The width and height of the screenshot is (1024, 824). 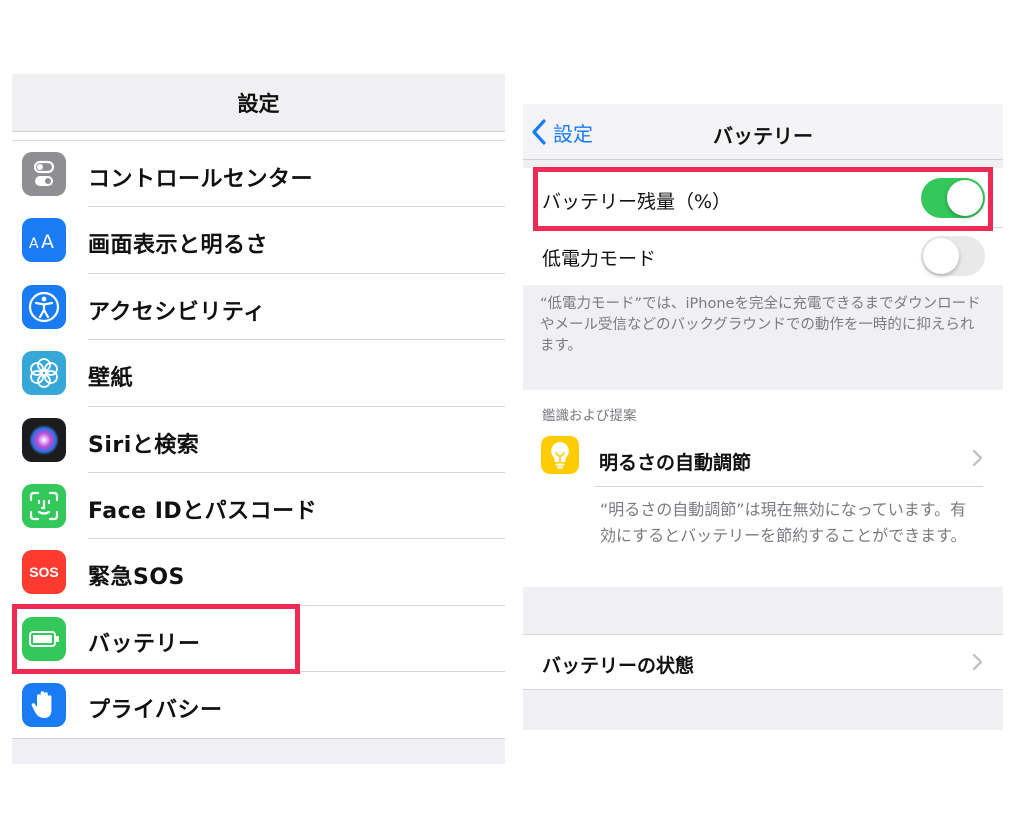 What do you see at coordinates (589, 416) in the screenshot?
I see `insights-header: 鑑識および提案` at bounding box center [589, 416].